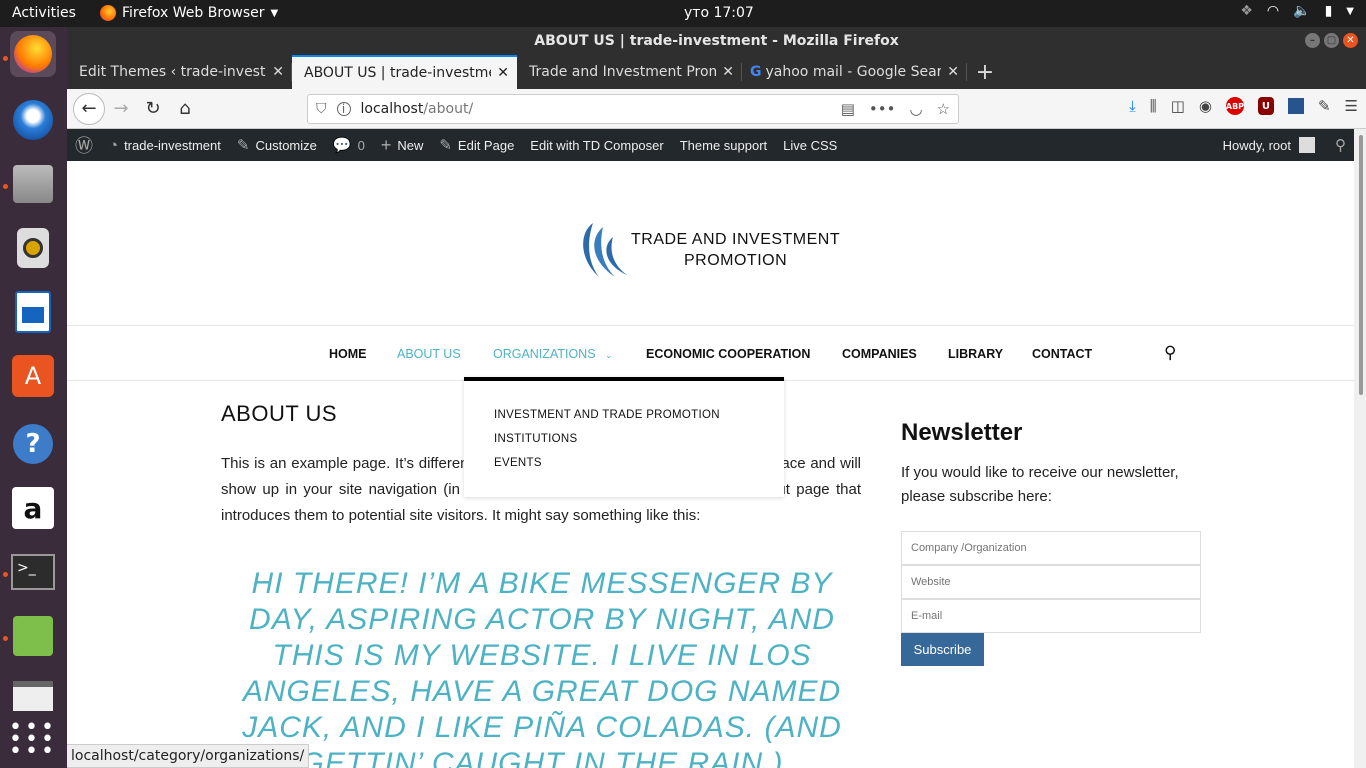 Image resolution: width=1366 pixels, height=768 pixels. What do you see at coordinates (544, 354) in the screenshot?
I see `organizations-label: ORGANIZATIONS` at bounding box center [544, 354].